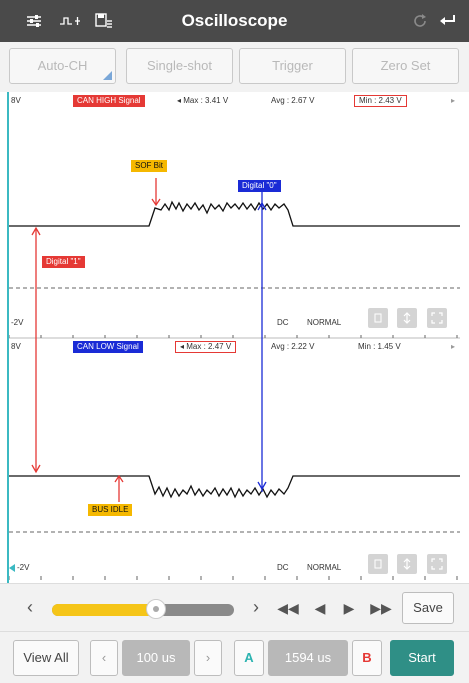 The width and height of the screenshot is (469, 683). Describe the element at coordinates (104, 610) in the screenshot. I see `time-slider-fill` at that location.